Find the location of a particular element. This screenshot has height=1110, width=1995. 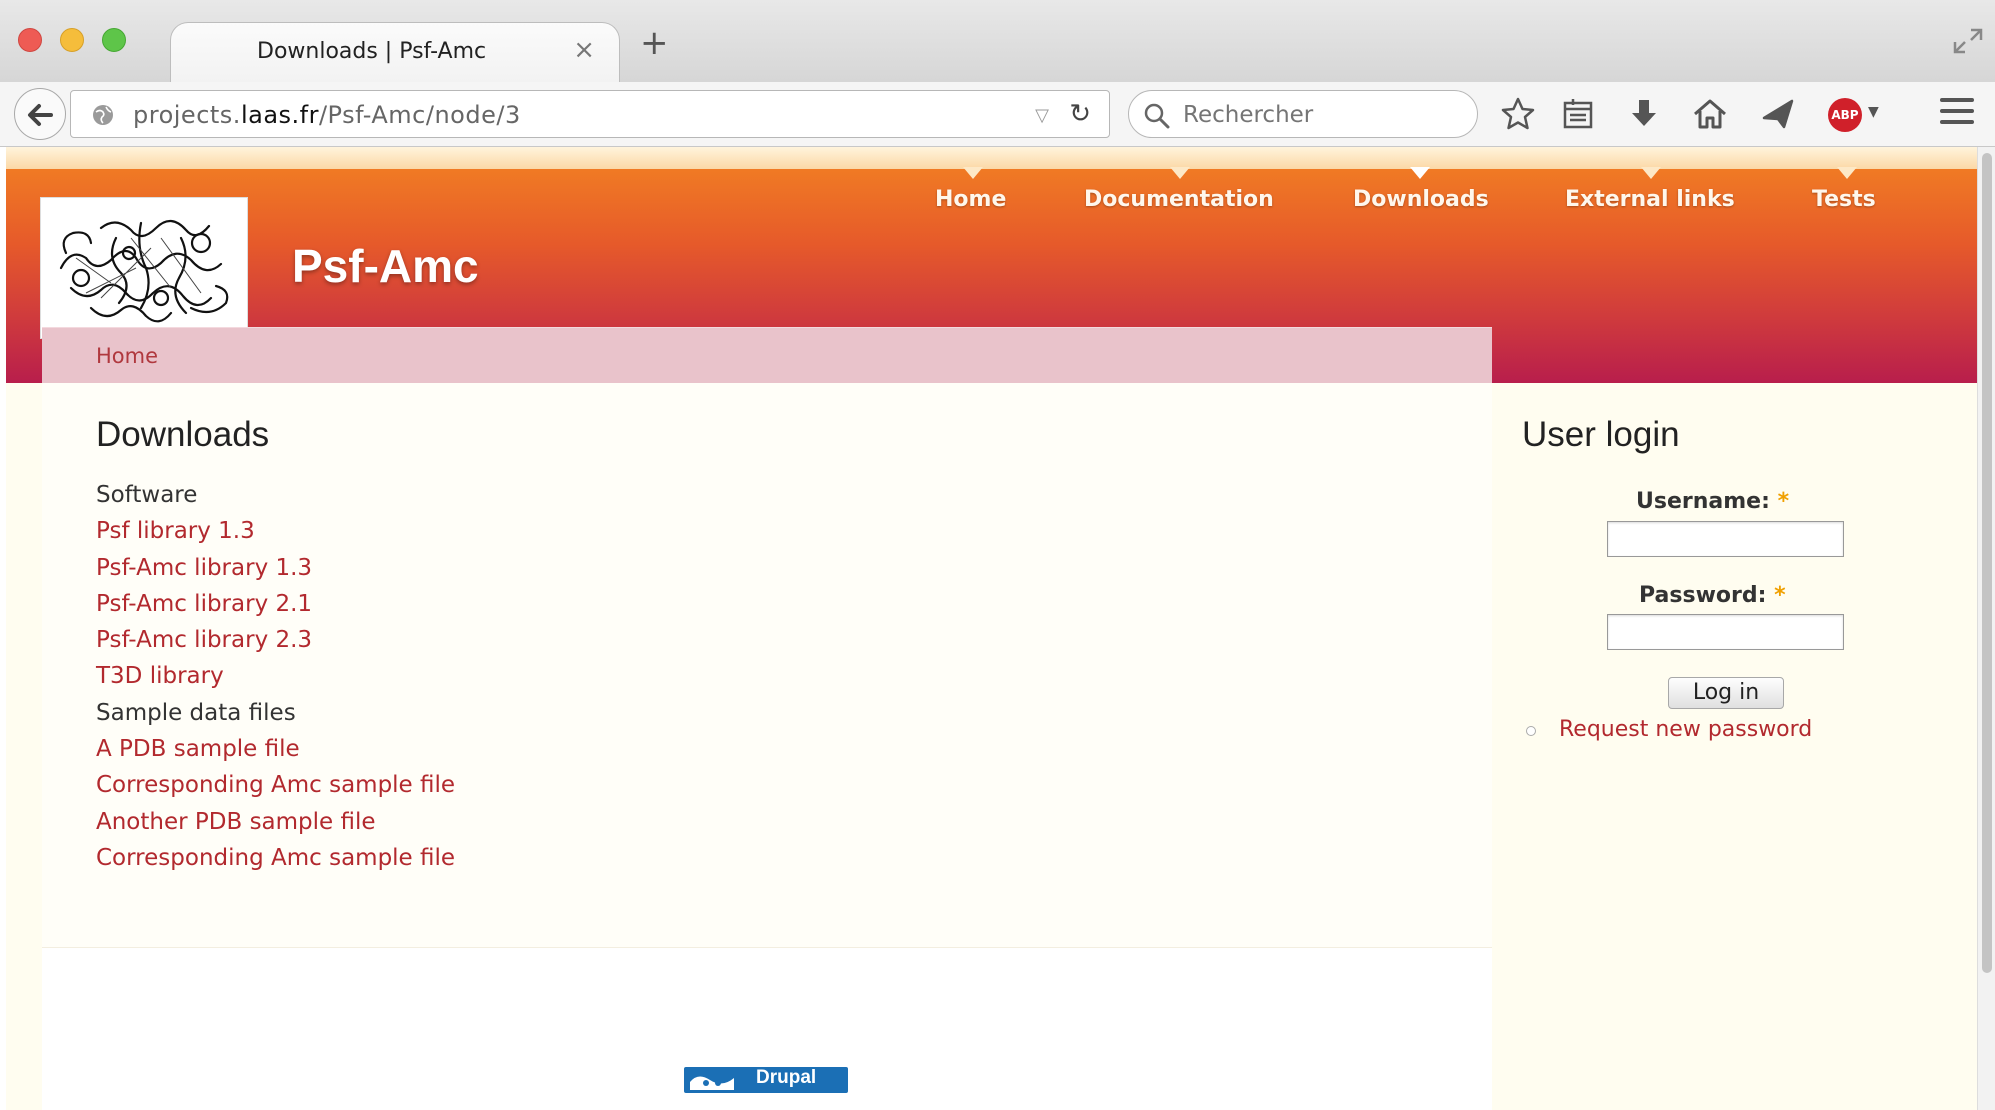

url-bar: projects.laas.fr/Psf-Amc/node/3 ▽ ↻ is located at coordinates (590, 114).